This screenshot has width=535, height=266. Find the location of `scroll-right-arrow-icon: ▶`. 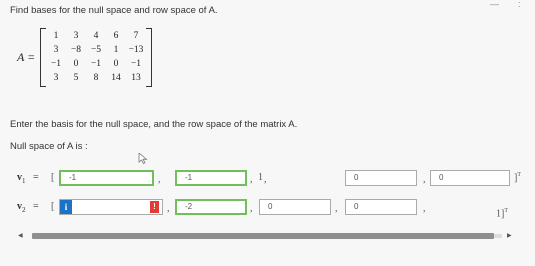

scroll-right-arrow-icon: ▶ is located at coordinates (509, 235).